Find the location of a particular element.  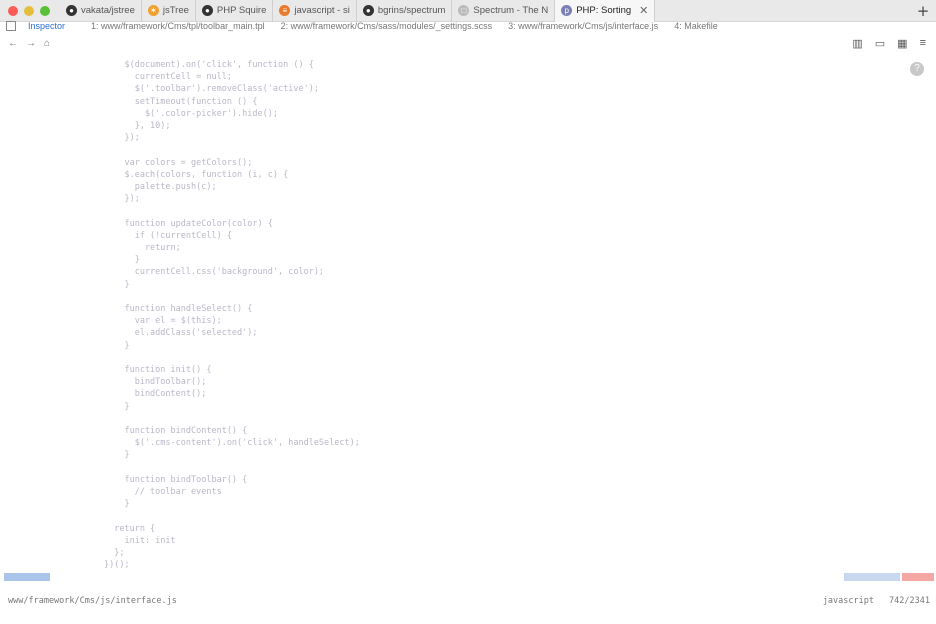

editor-buffer-tab: 4: Makefile is located at coordinates (696, 26).